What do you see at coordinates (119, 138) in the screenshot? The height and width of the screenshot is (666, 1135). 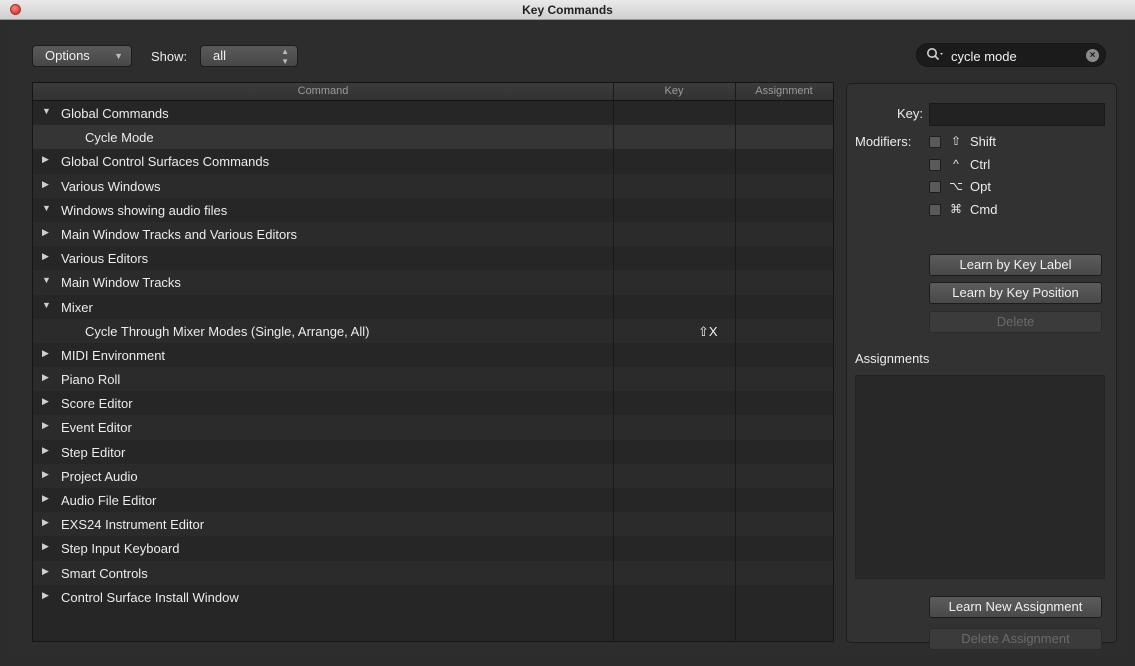 I see `row-label: Cycle Mode` at bounding box center [119, 138].